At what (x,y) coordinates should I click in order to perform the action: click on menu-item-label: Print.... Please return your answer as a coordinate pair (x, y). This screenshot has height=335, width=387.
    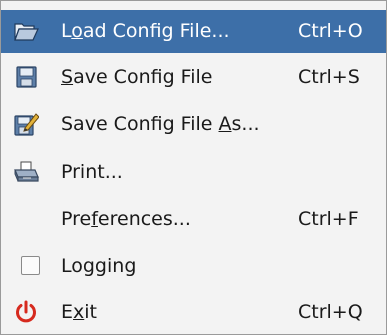
    Looking at the image, I should click on (92, 172).